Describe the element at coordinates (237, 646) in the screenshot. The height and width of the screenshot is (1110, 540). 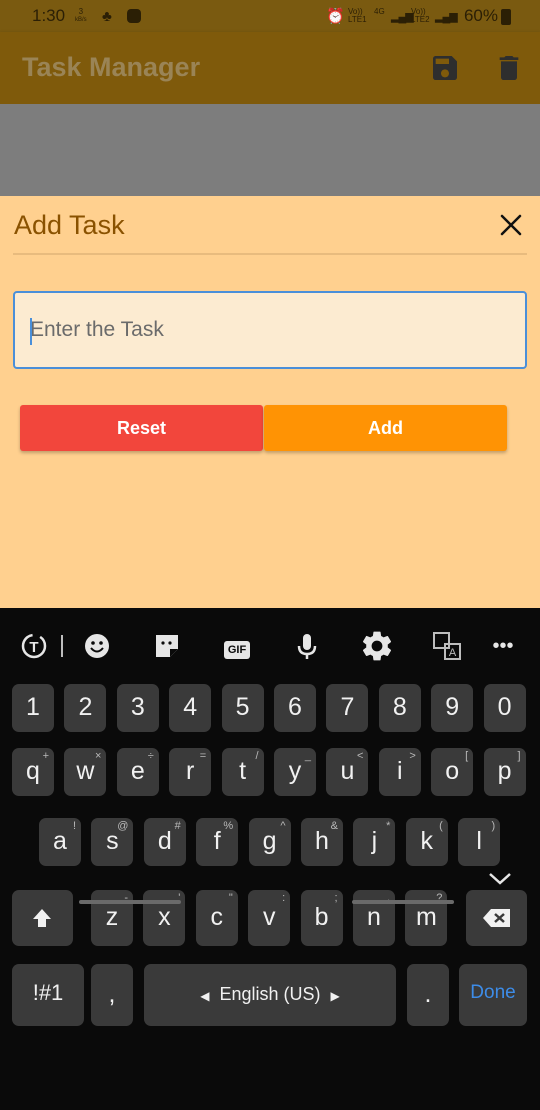
I see `gif-icon: GIF` at that location.